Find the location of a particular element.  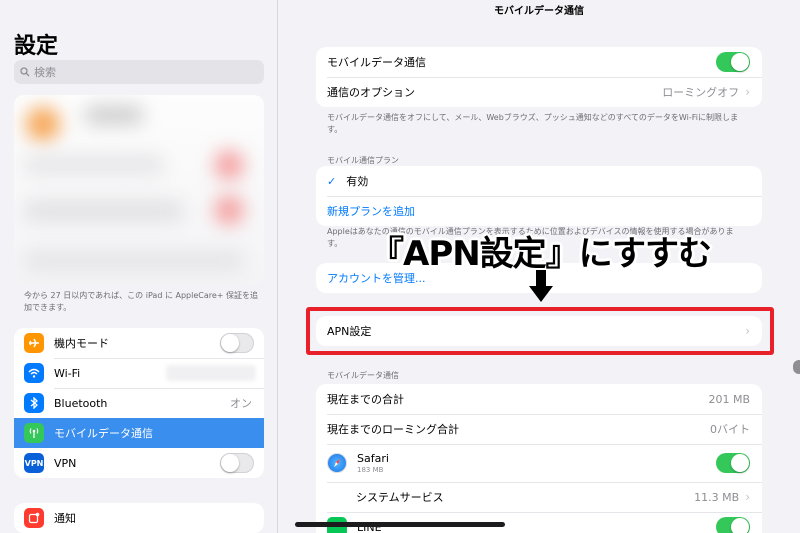

wifi-icon is located at coordinates (34, 373).